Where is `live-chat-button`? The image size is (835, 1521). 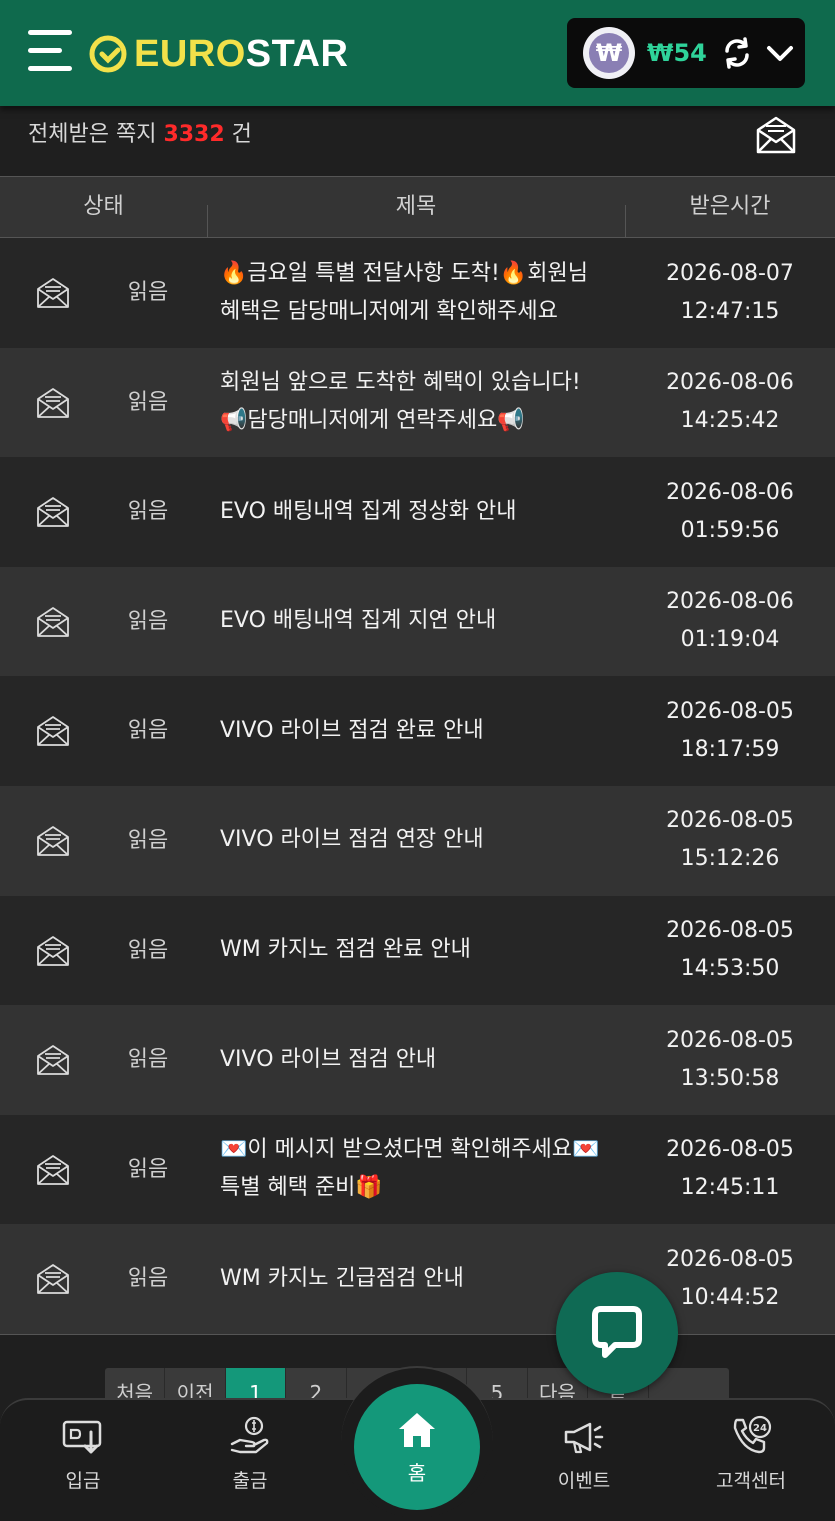 live-chat-button is located at coordinates (617, 1333).